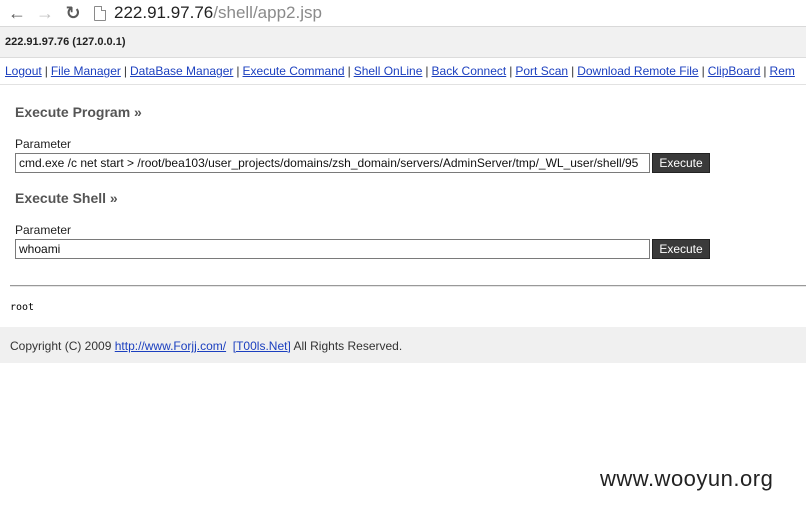  Describe the element at coordinates (408, 286) in the screenshot. I see `divider` at that location.